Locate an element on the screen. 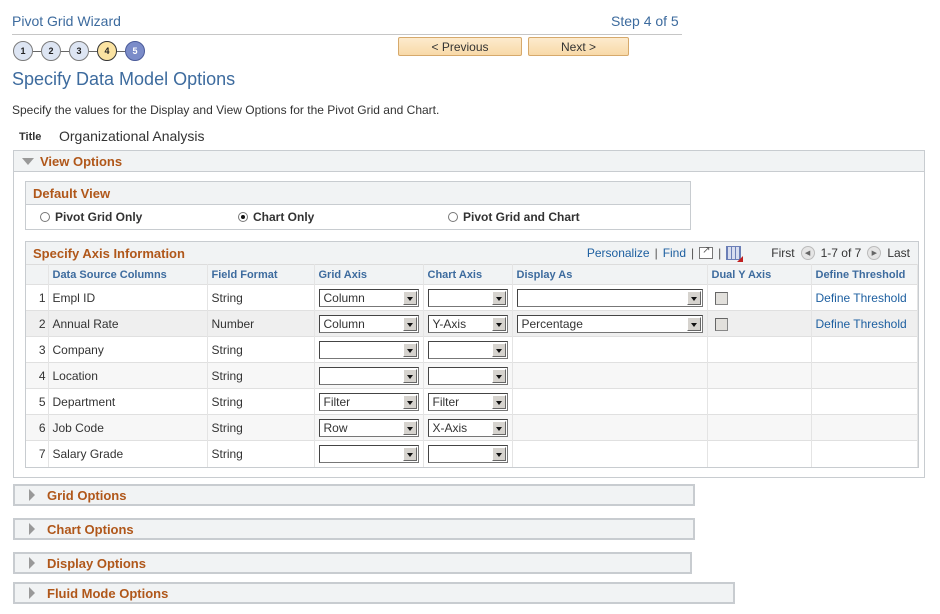  table-row: 6 Job Code String Row X-Axis is located at coordinates (472, 427).